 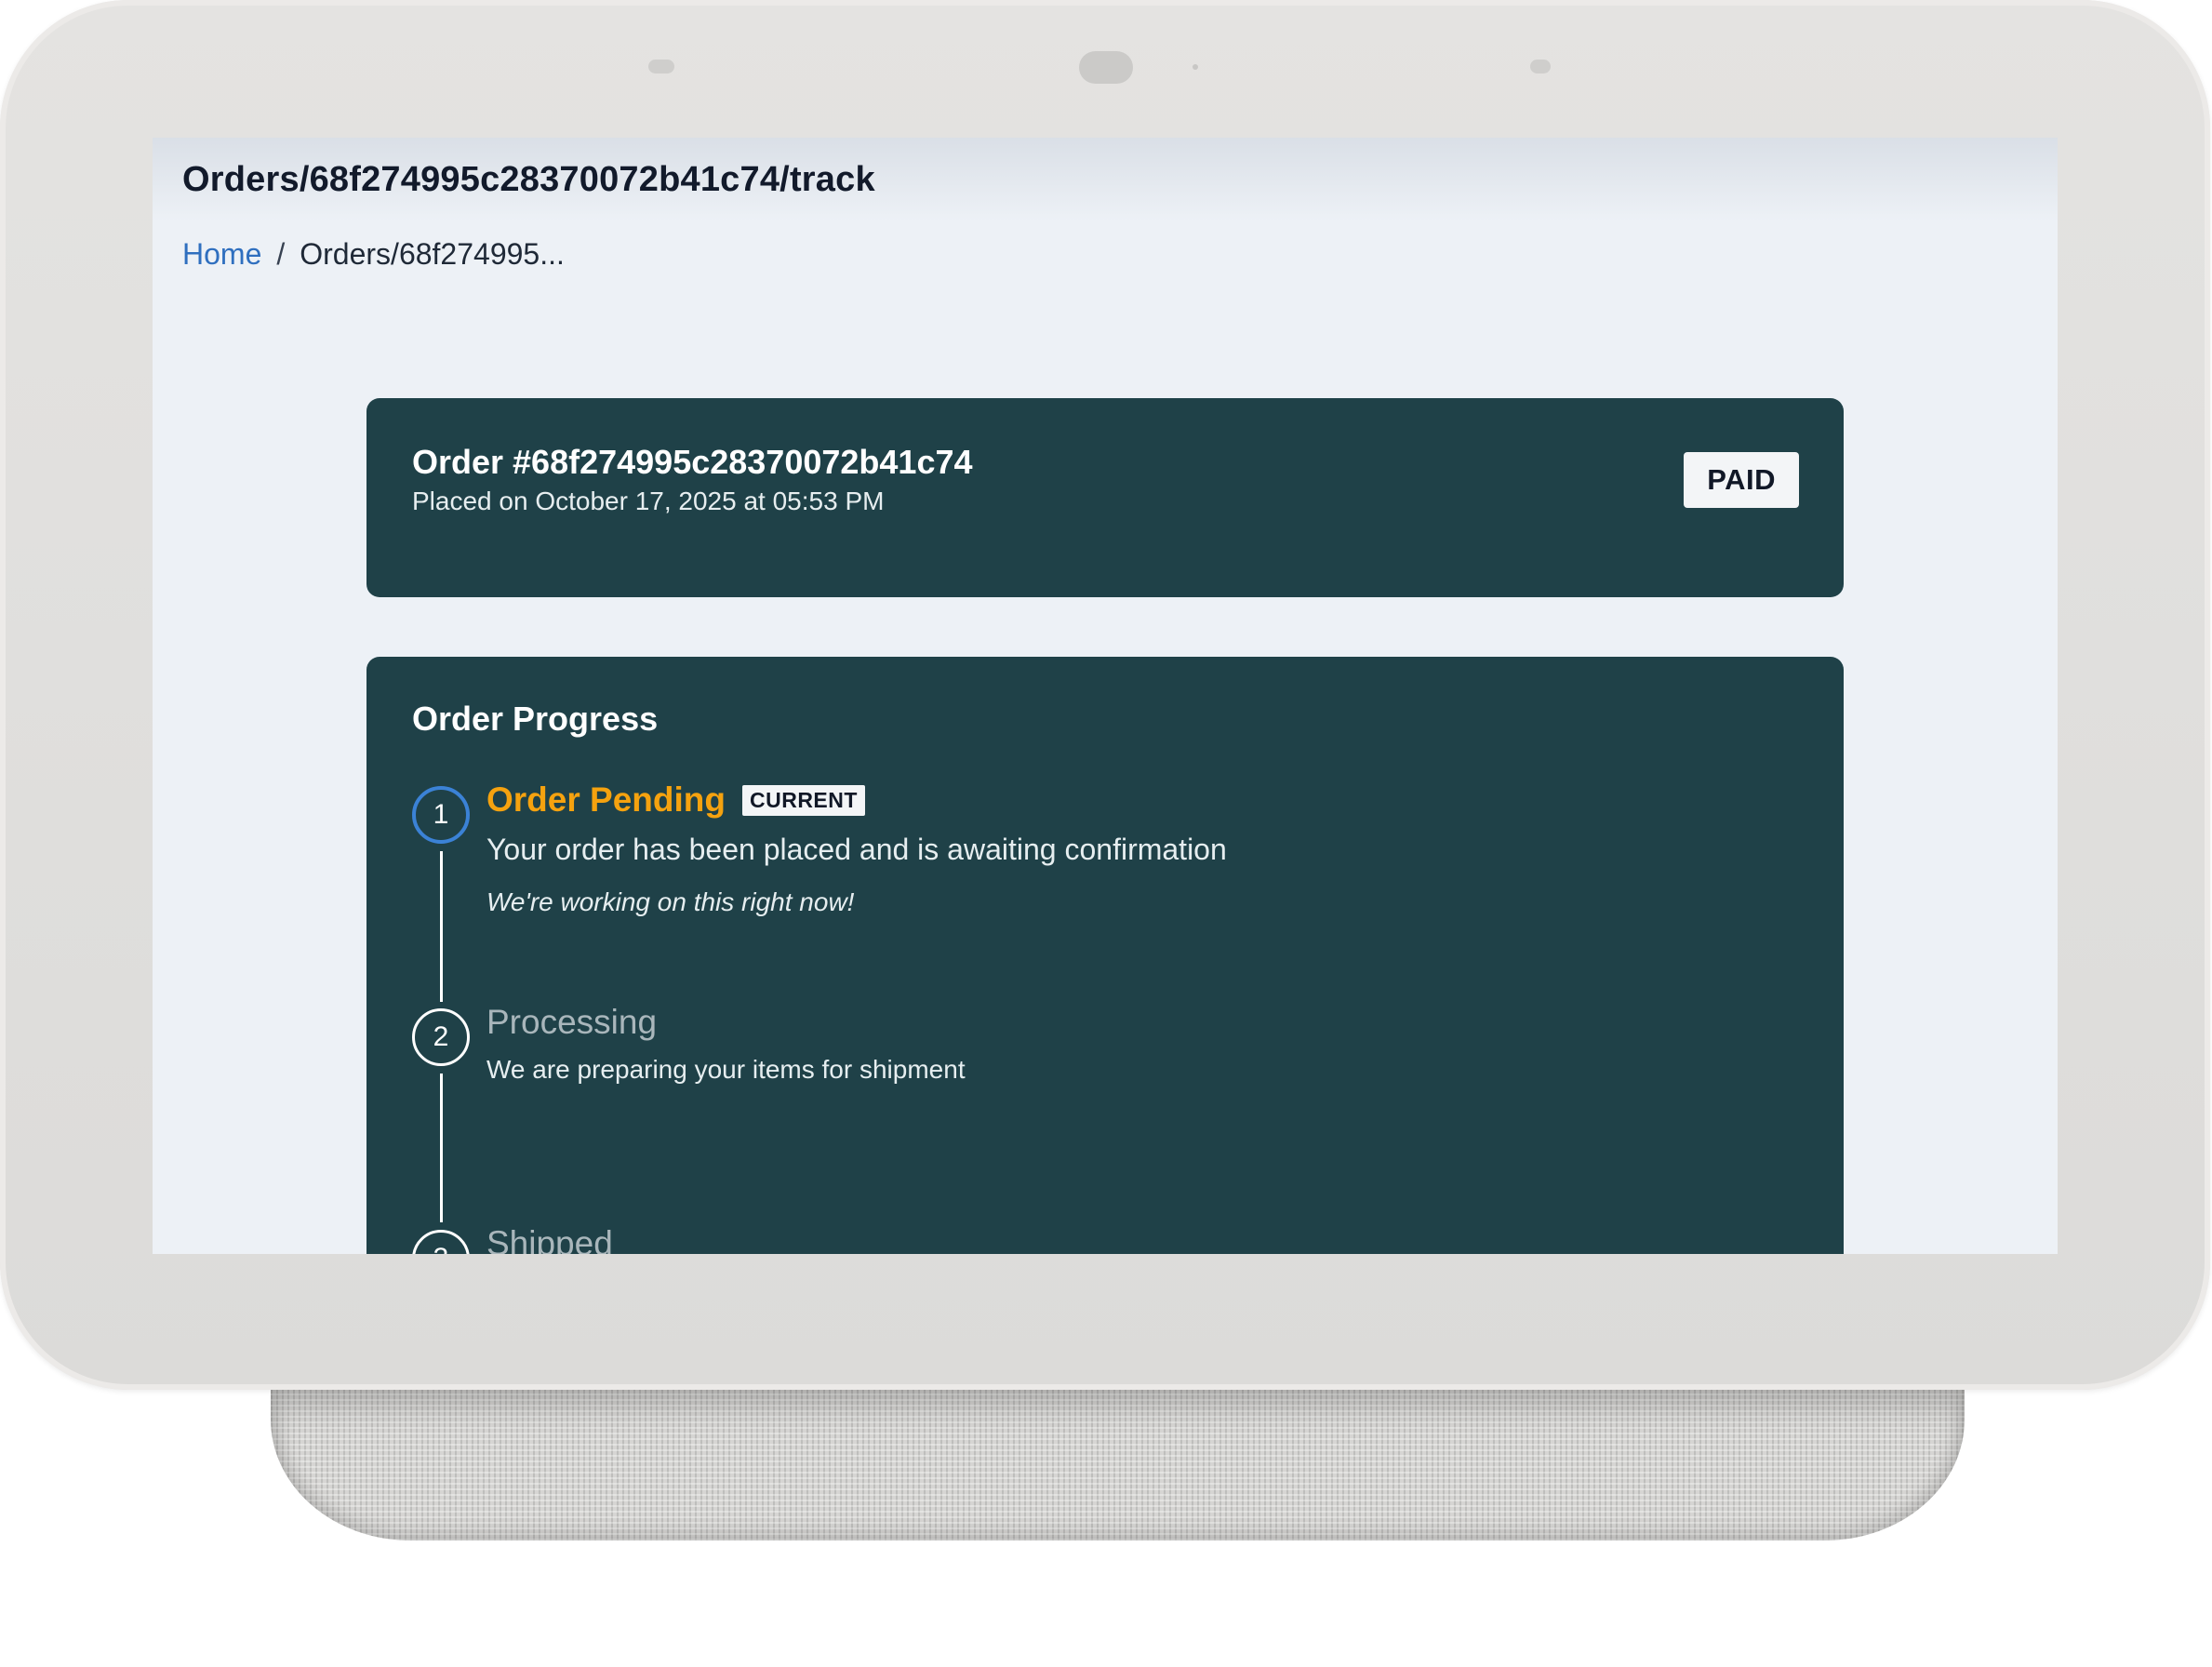 What do you see at coordinates (572, 1022) in the screenshot?
I see `step-title: Processing` at bounding box center [572, 1022].